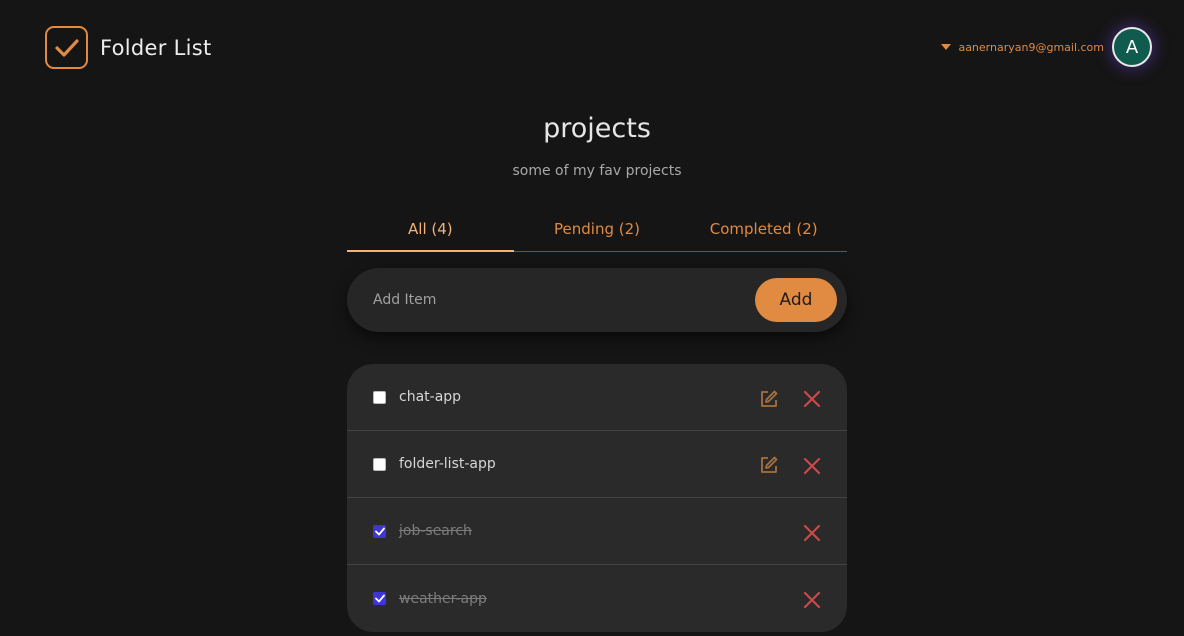 Image resolution: width=1184 pixels, height=636 pixels. I want to click on user-menu: aanernaryan9@gmail.com A, so click(1046, 47).